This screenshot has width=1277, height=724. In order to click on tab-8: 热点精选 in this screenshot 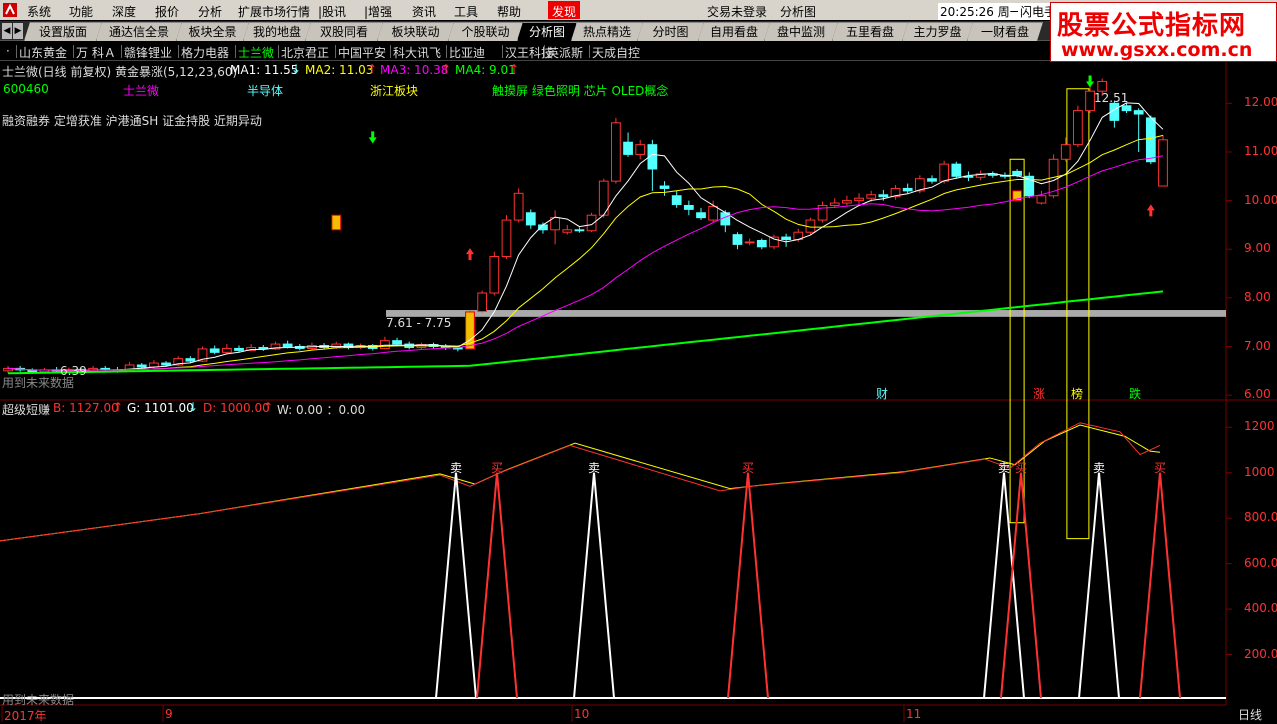, I will do `click(607, 31)`.